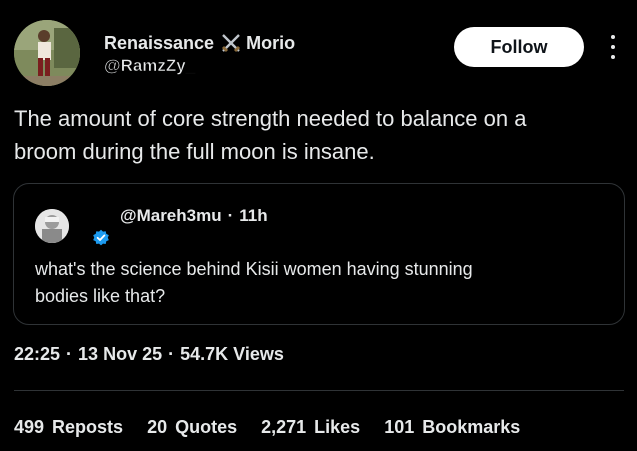  Describe the element at coordinates (101, 238) in the screenshot. I see `verified-badge-icon` at that location.